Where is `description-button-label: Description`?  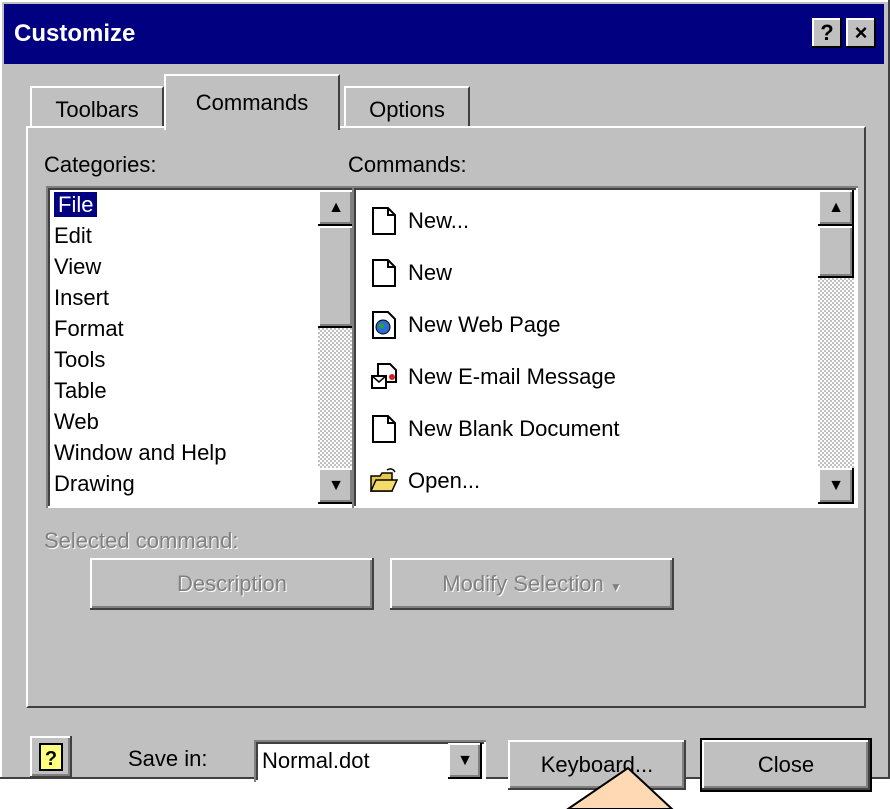 description-button-label: Description is located at coordinates (232, 583).